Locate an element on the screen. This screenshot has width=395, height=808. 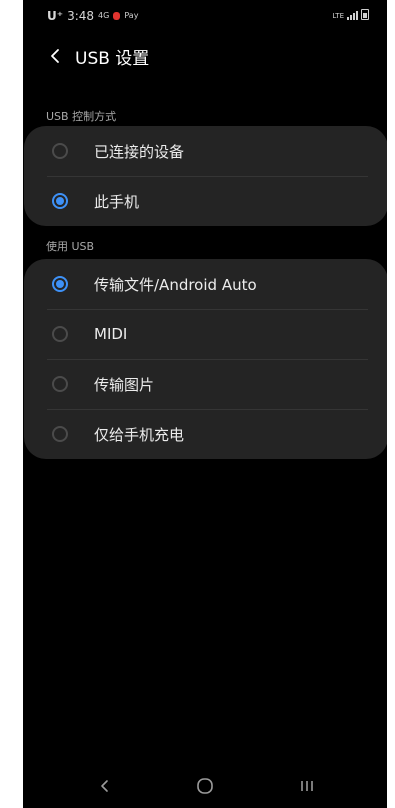
option-label: 传输文件/Android Auto is located at coordinates (175, 284).